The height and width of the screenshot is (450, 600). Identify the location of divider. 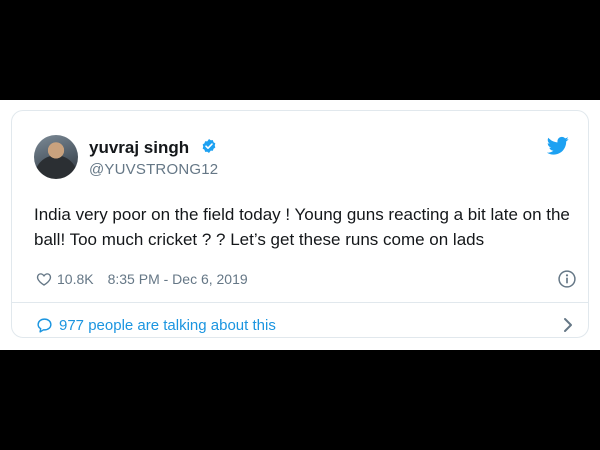
(300, 302).